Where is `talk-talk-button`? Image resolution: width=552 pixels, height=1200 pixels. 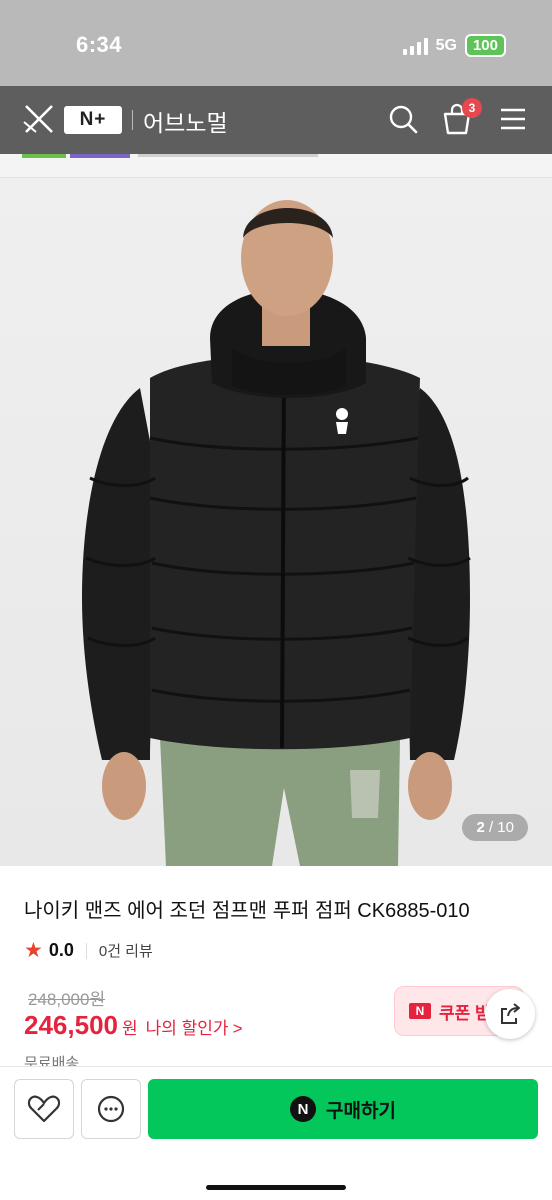 talk-talk-button is located at coordinates (111, 1109).